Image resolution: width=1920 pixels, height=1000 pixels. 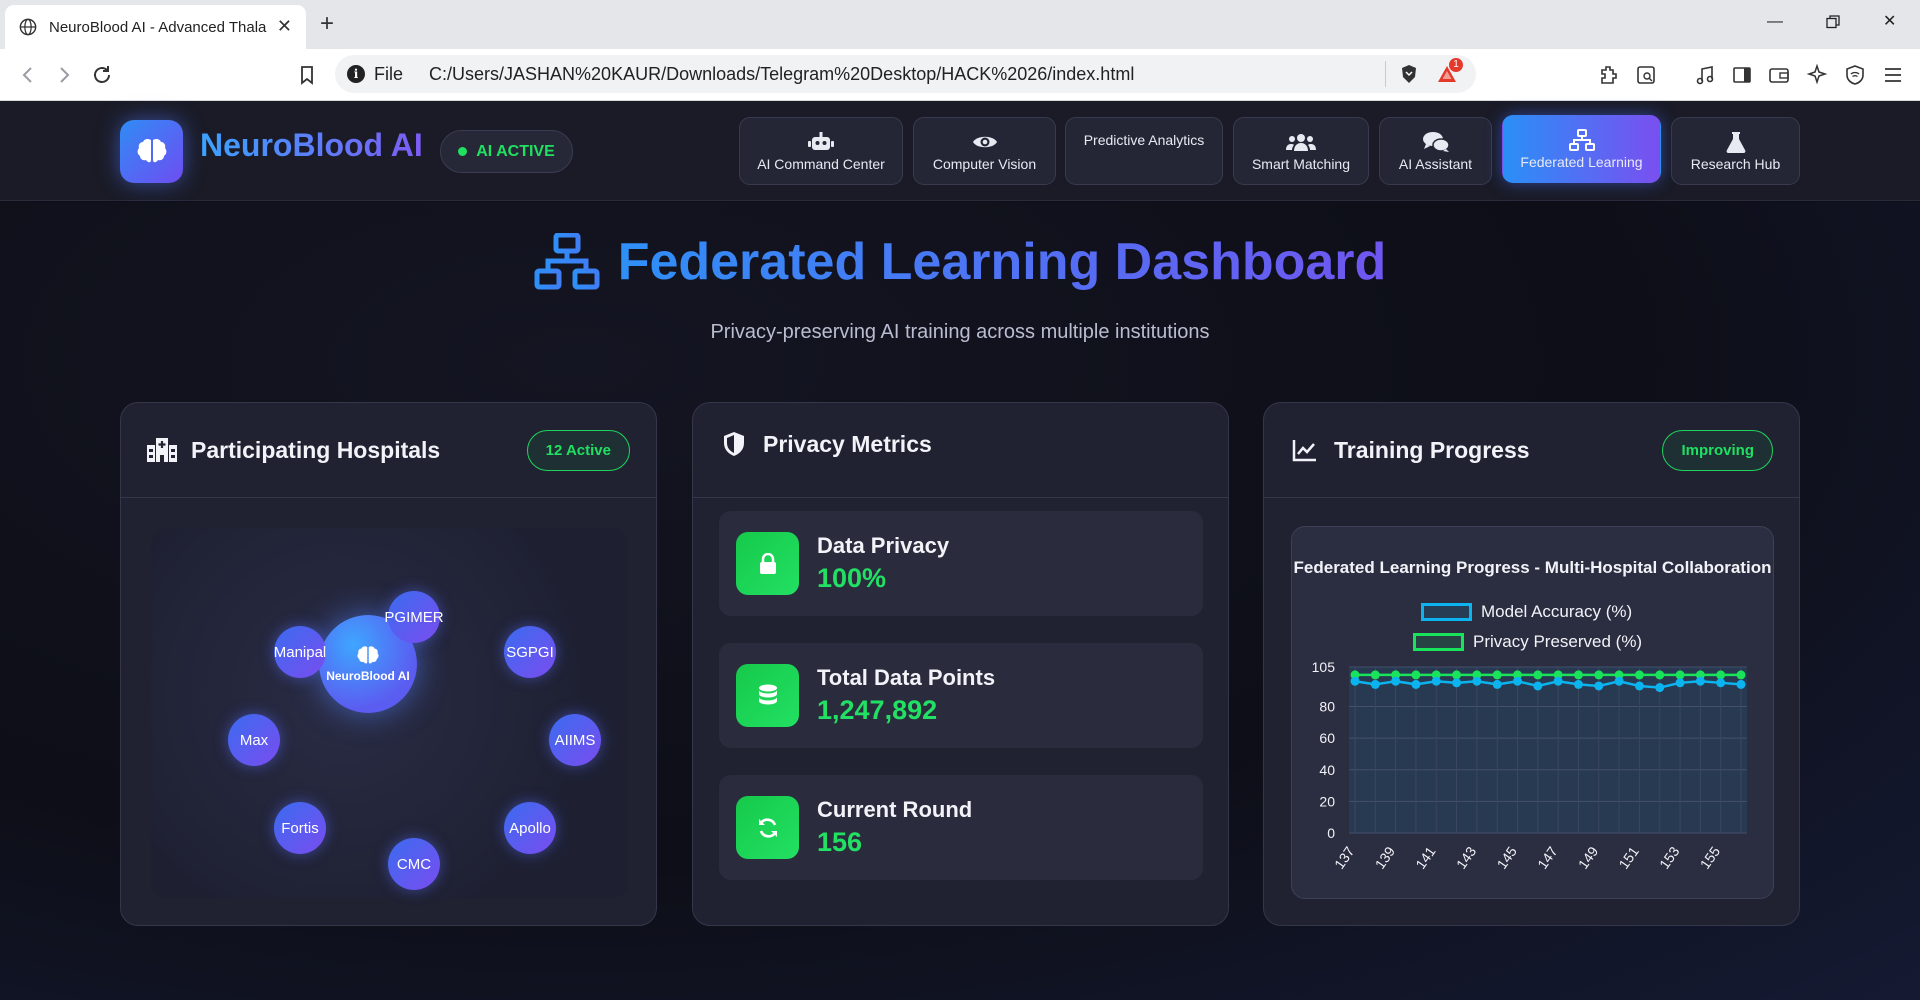 What do you see at coordinates (906, 677) in the screenshot?
I see `metric-label: Total Data Points` at bounding box center [906, 677].